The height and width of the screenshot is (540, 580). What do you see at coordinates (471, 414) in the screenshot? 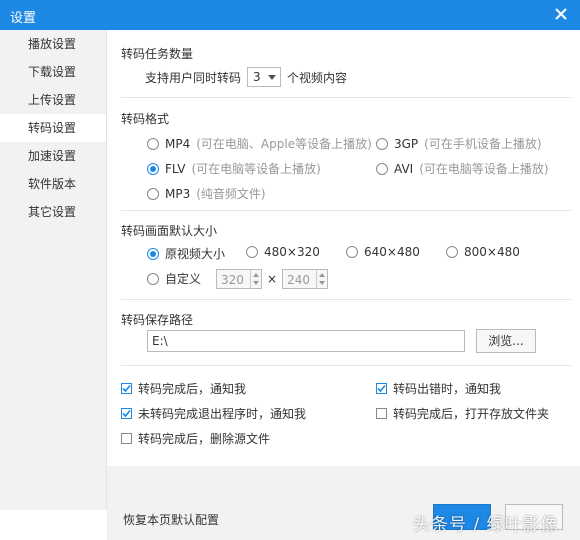
I see `notify-label-open-folder: 转码完成后，打开存放文件夹` at bounding box center [471, 414].